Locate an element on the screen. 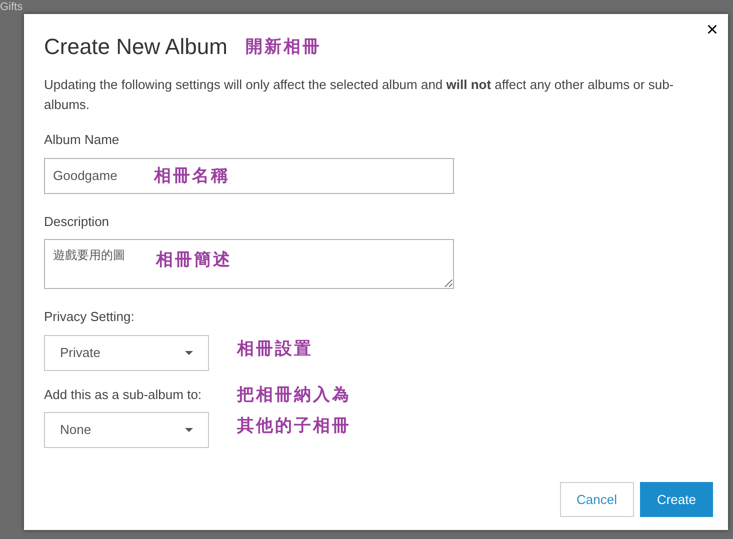  field-label: Album Name is located at coordinates (82, 140).